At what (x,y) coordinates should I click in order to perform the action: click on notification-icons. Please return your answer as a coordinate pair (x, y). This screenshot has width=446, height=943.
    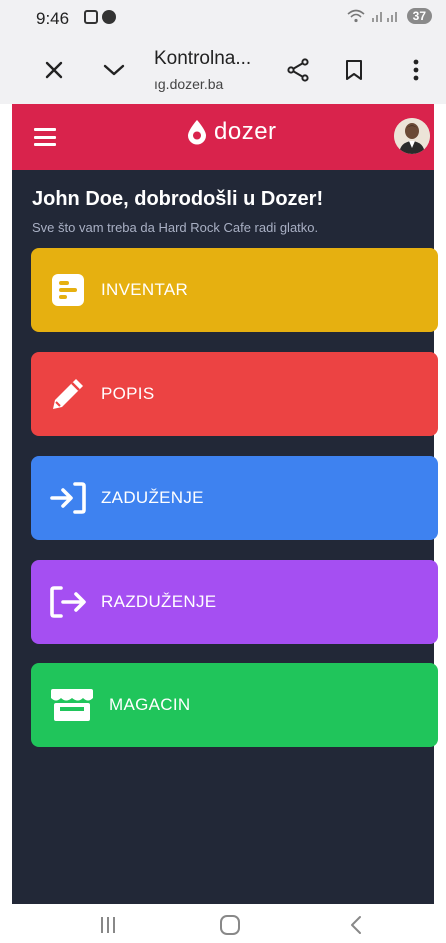
    Looking at the image, I should click on (100, 17).